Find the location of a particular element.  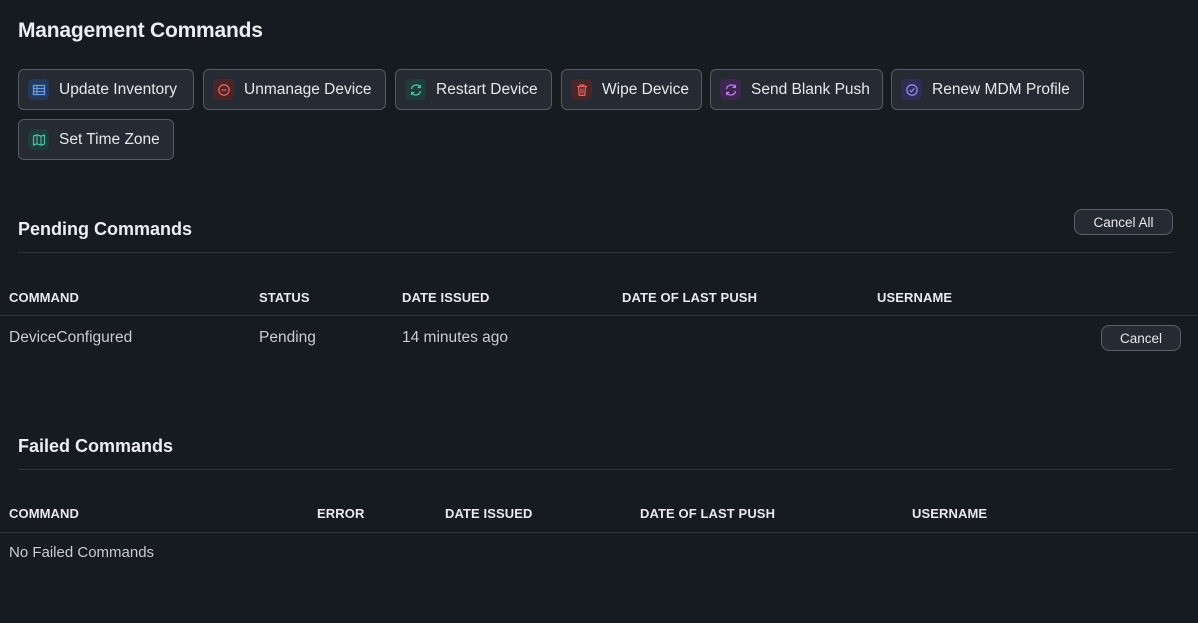

pending-status-cell: Pending is located at coordinates (287, 337).